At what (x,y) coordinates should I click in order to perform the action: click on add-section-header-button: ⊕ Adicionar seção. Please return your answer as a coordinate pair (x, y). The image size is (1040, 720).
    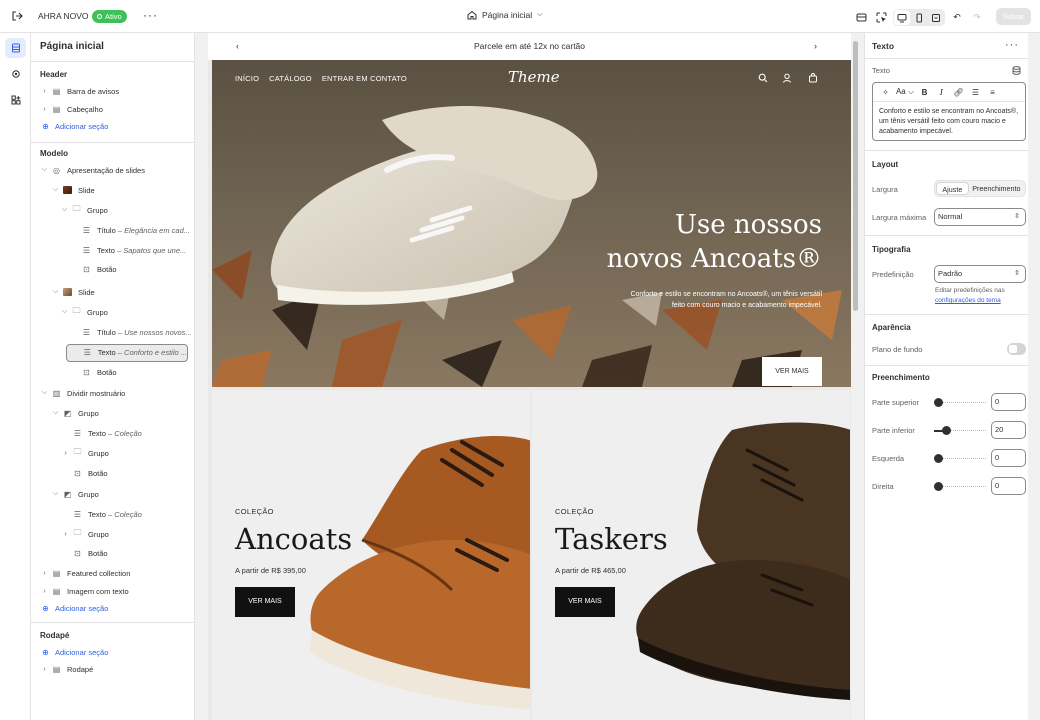
    Looking at the image, I should click on (74, 126).